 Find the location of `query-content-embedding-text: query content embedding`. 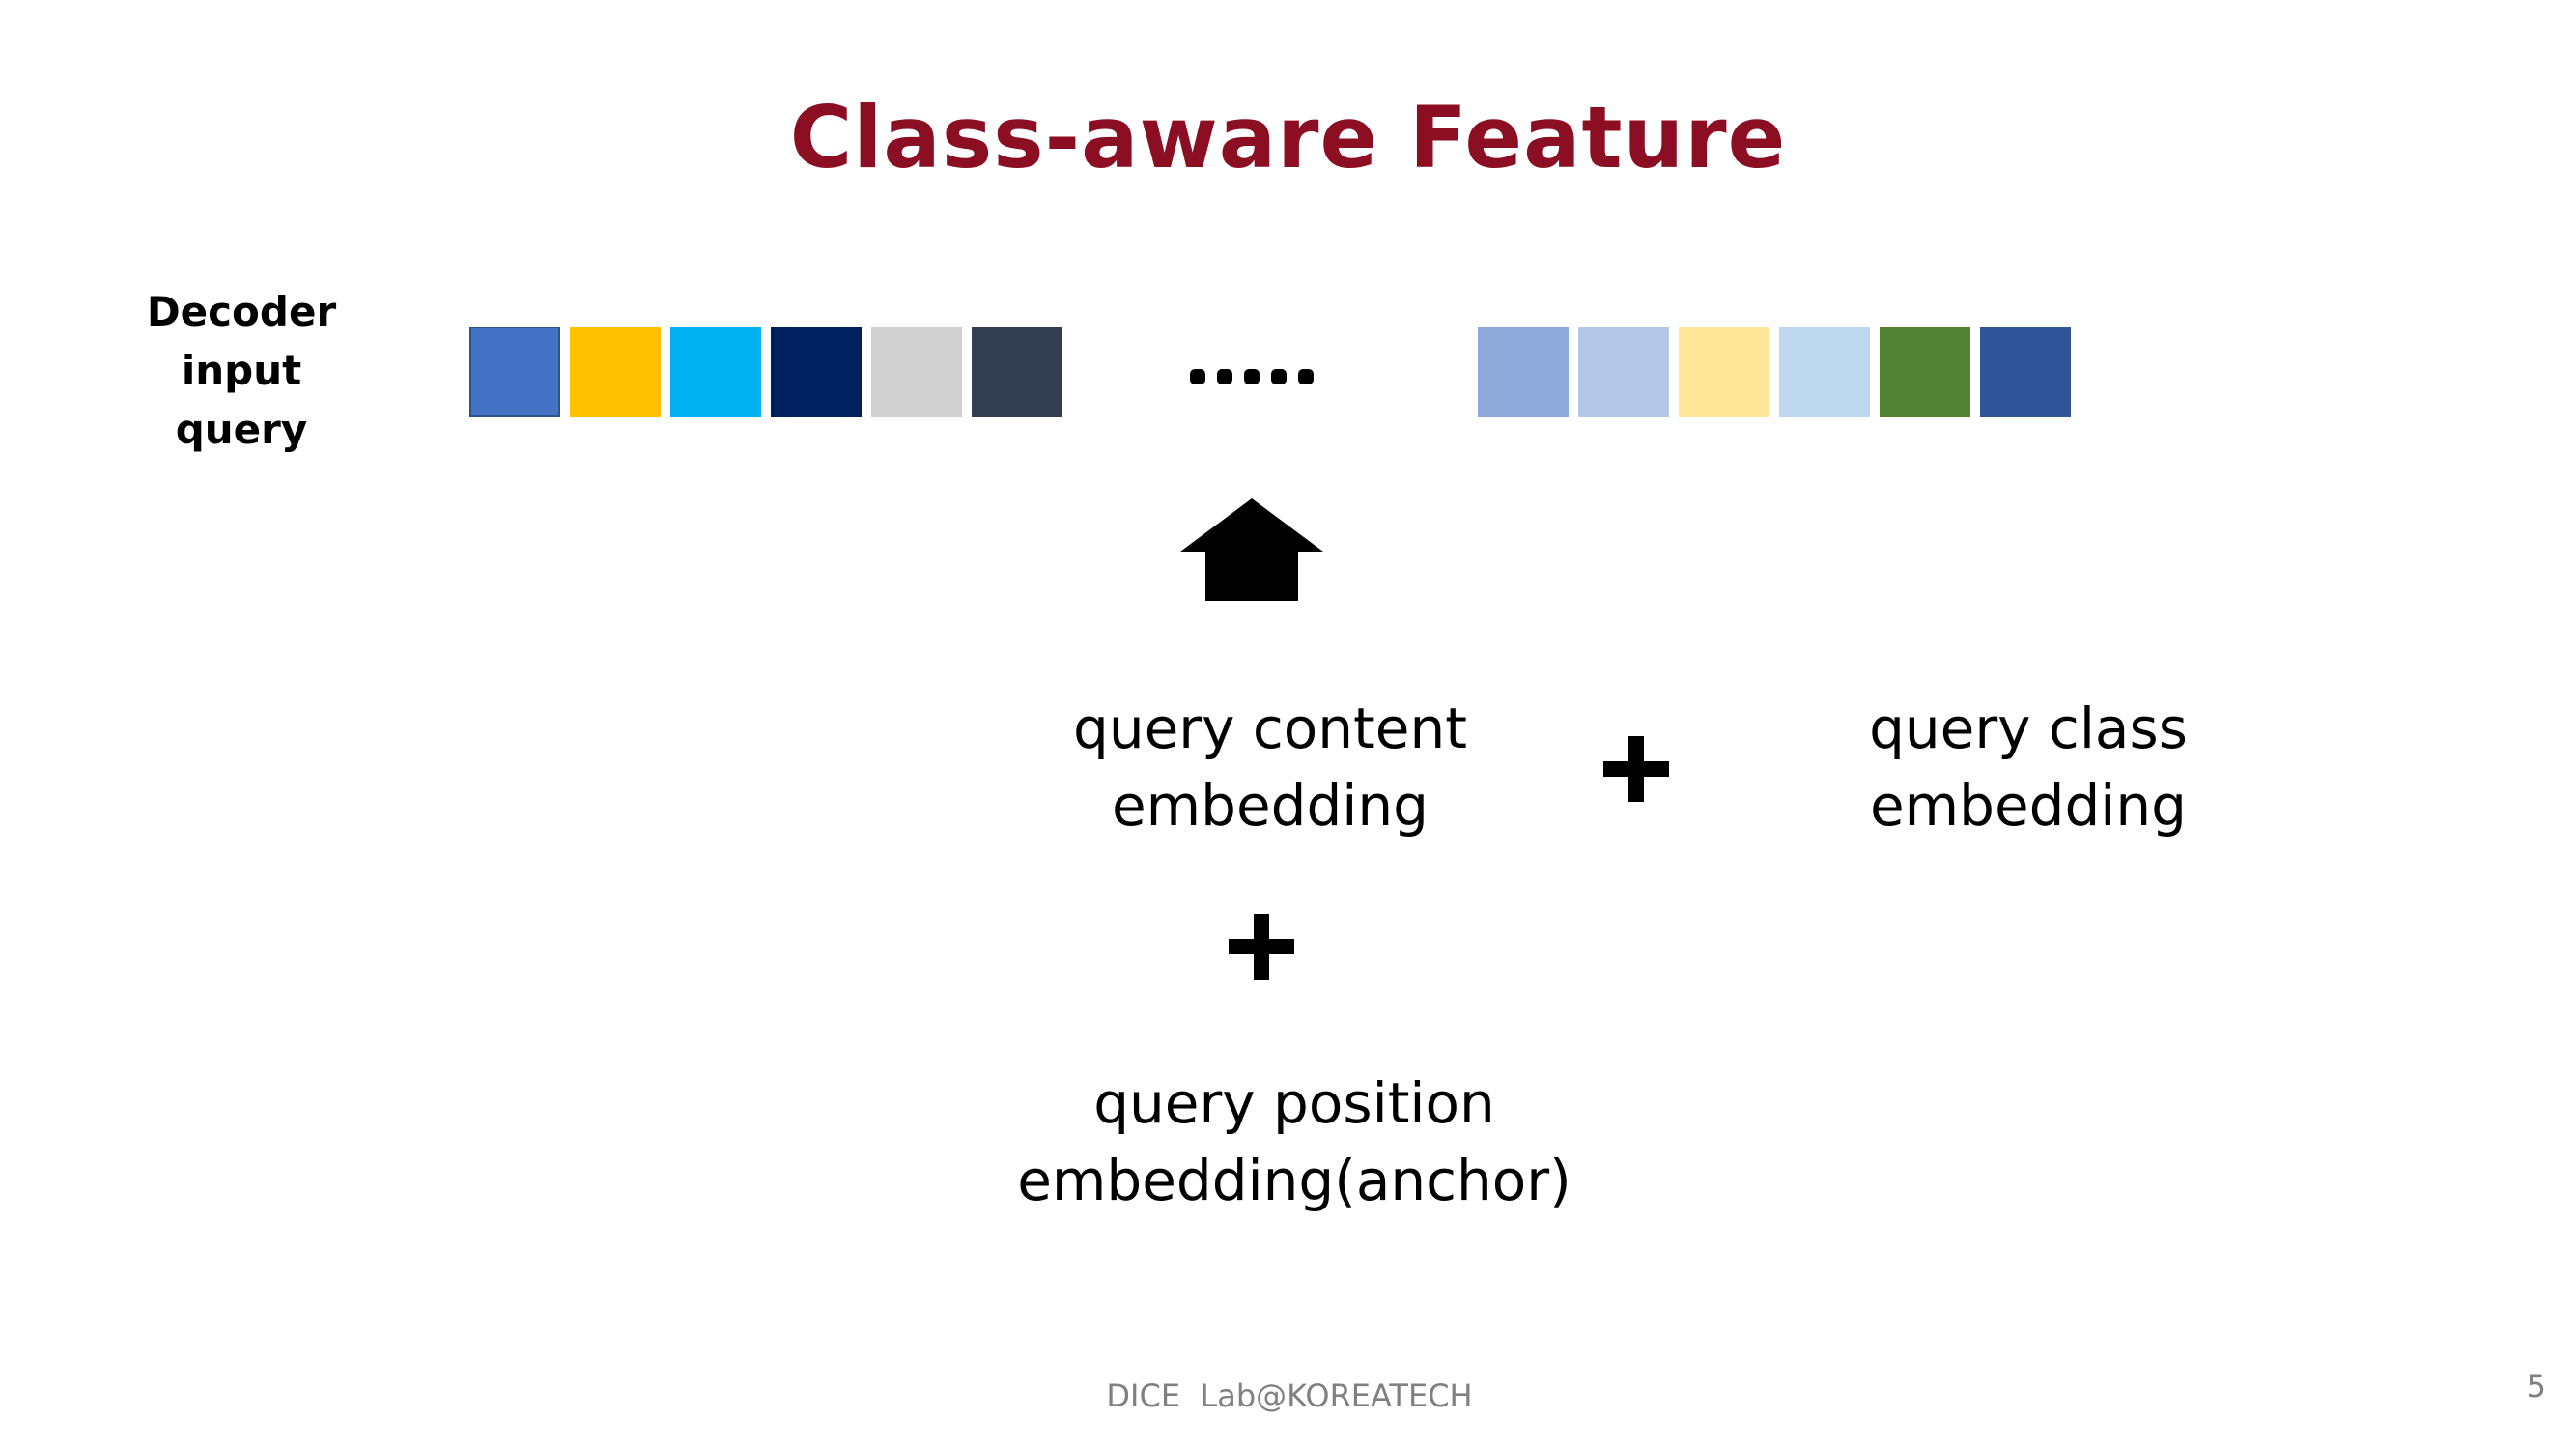

query-content-embedding-text: query content embedding is located at coordinates (1270, 767).